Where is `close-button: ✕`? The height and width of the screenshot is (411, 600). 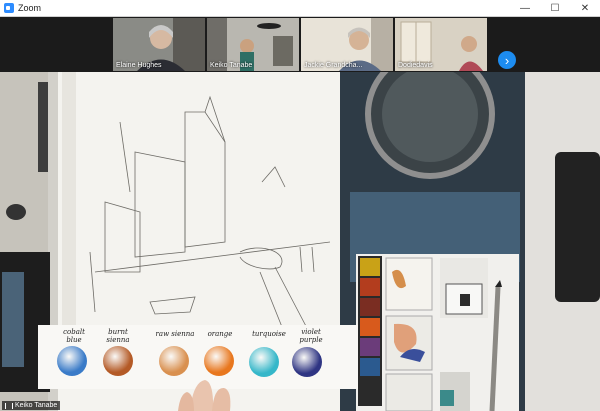 close-button: ✕ is located at coordinates (585, 8).